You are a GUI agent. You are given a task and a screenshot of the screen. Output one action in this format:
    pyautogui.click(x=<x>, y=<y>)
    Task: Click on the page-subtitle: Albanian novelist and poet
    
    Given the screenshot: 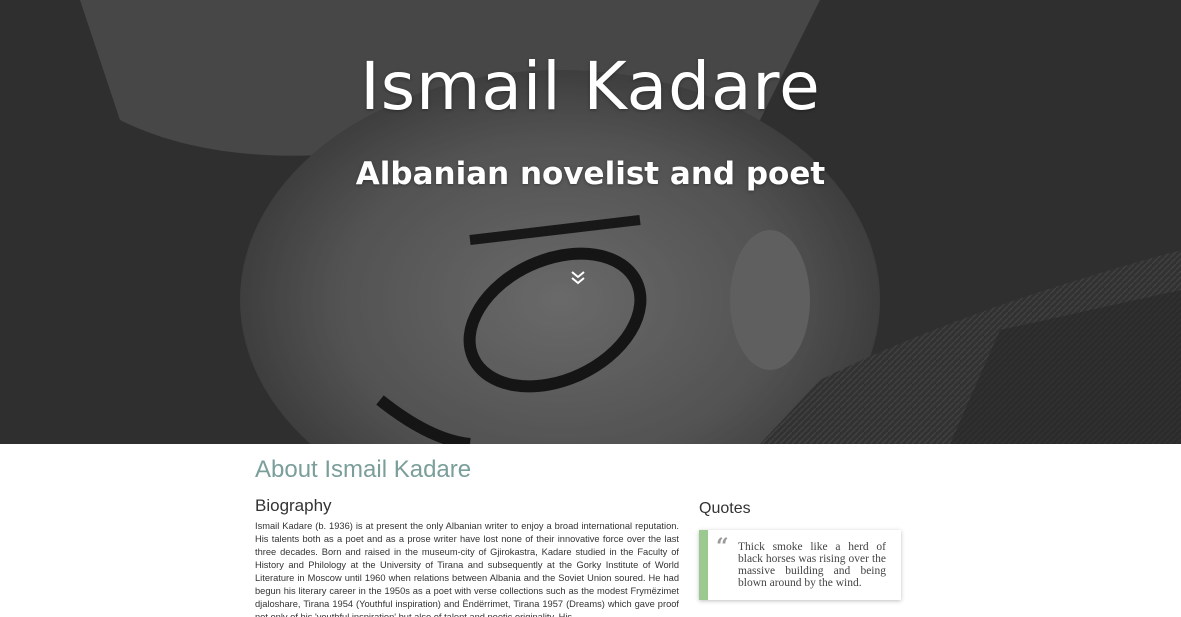 What is the action you would take?
    pyautogui.click(x=590, y=174)
    